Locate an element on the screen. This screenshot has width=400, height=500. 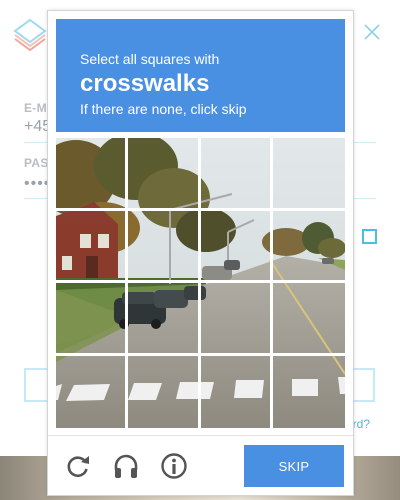
email-underline is located at coordinates (35, 142).